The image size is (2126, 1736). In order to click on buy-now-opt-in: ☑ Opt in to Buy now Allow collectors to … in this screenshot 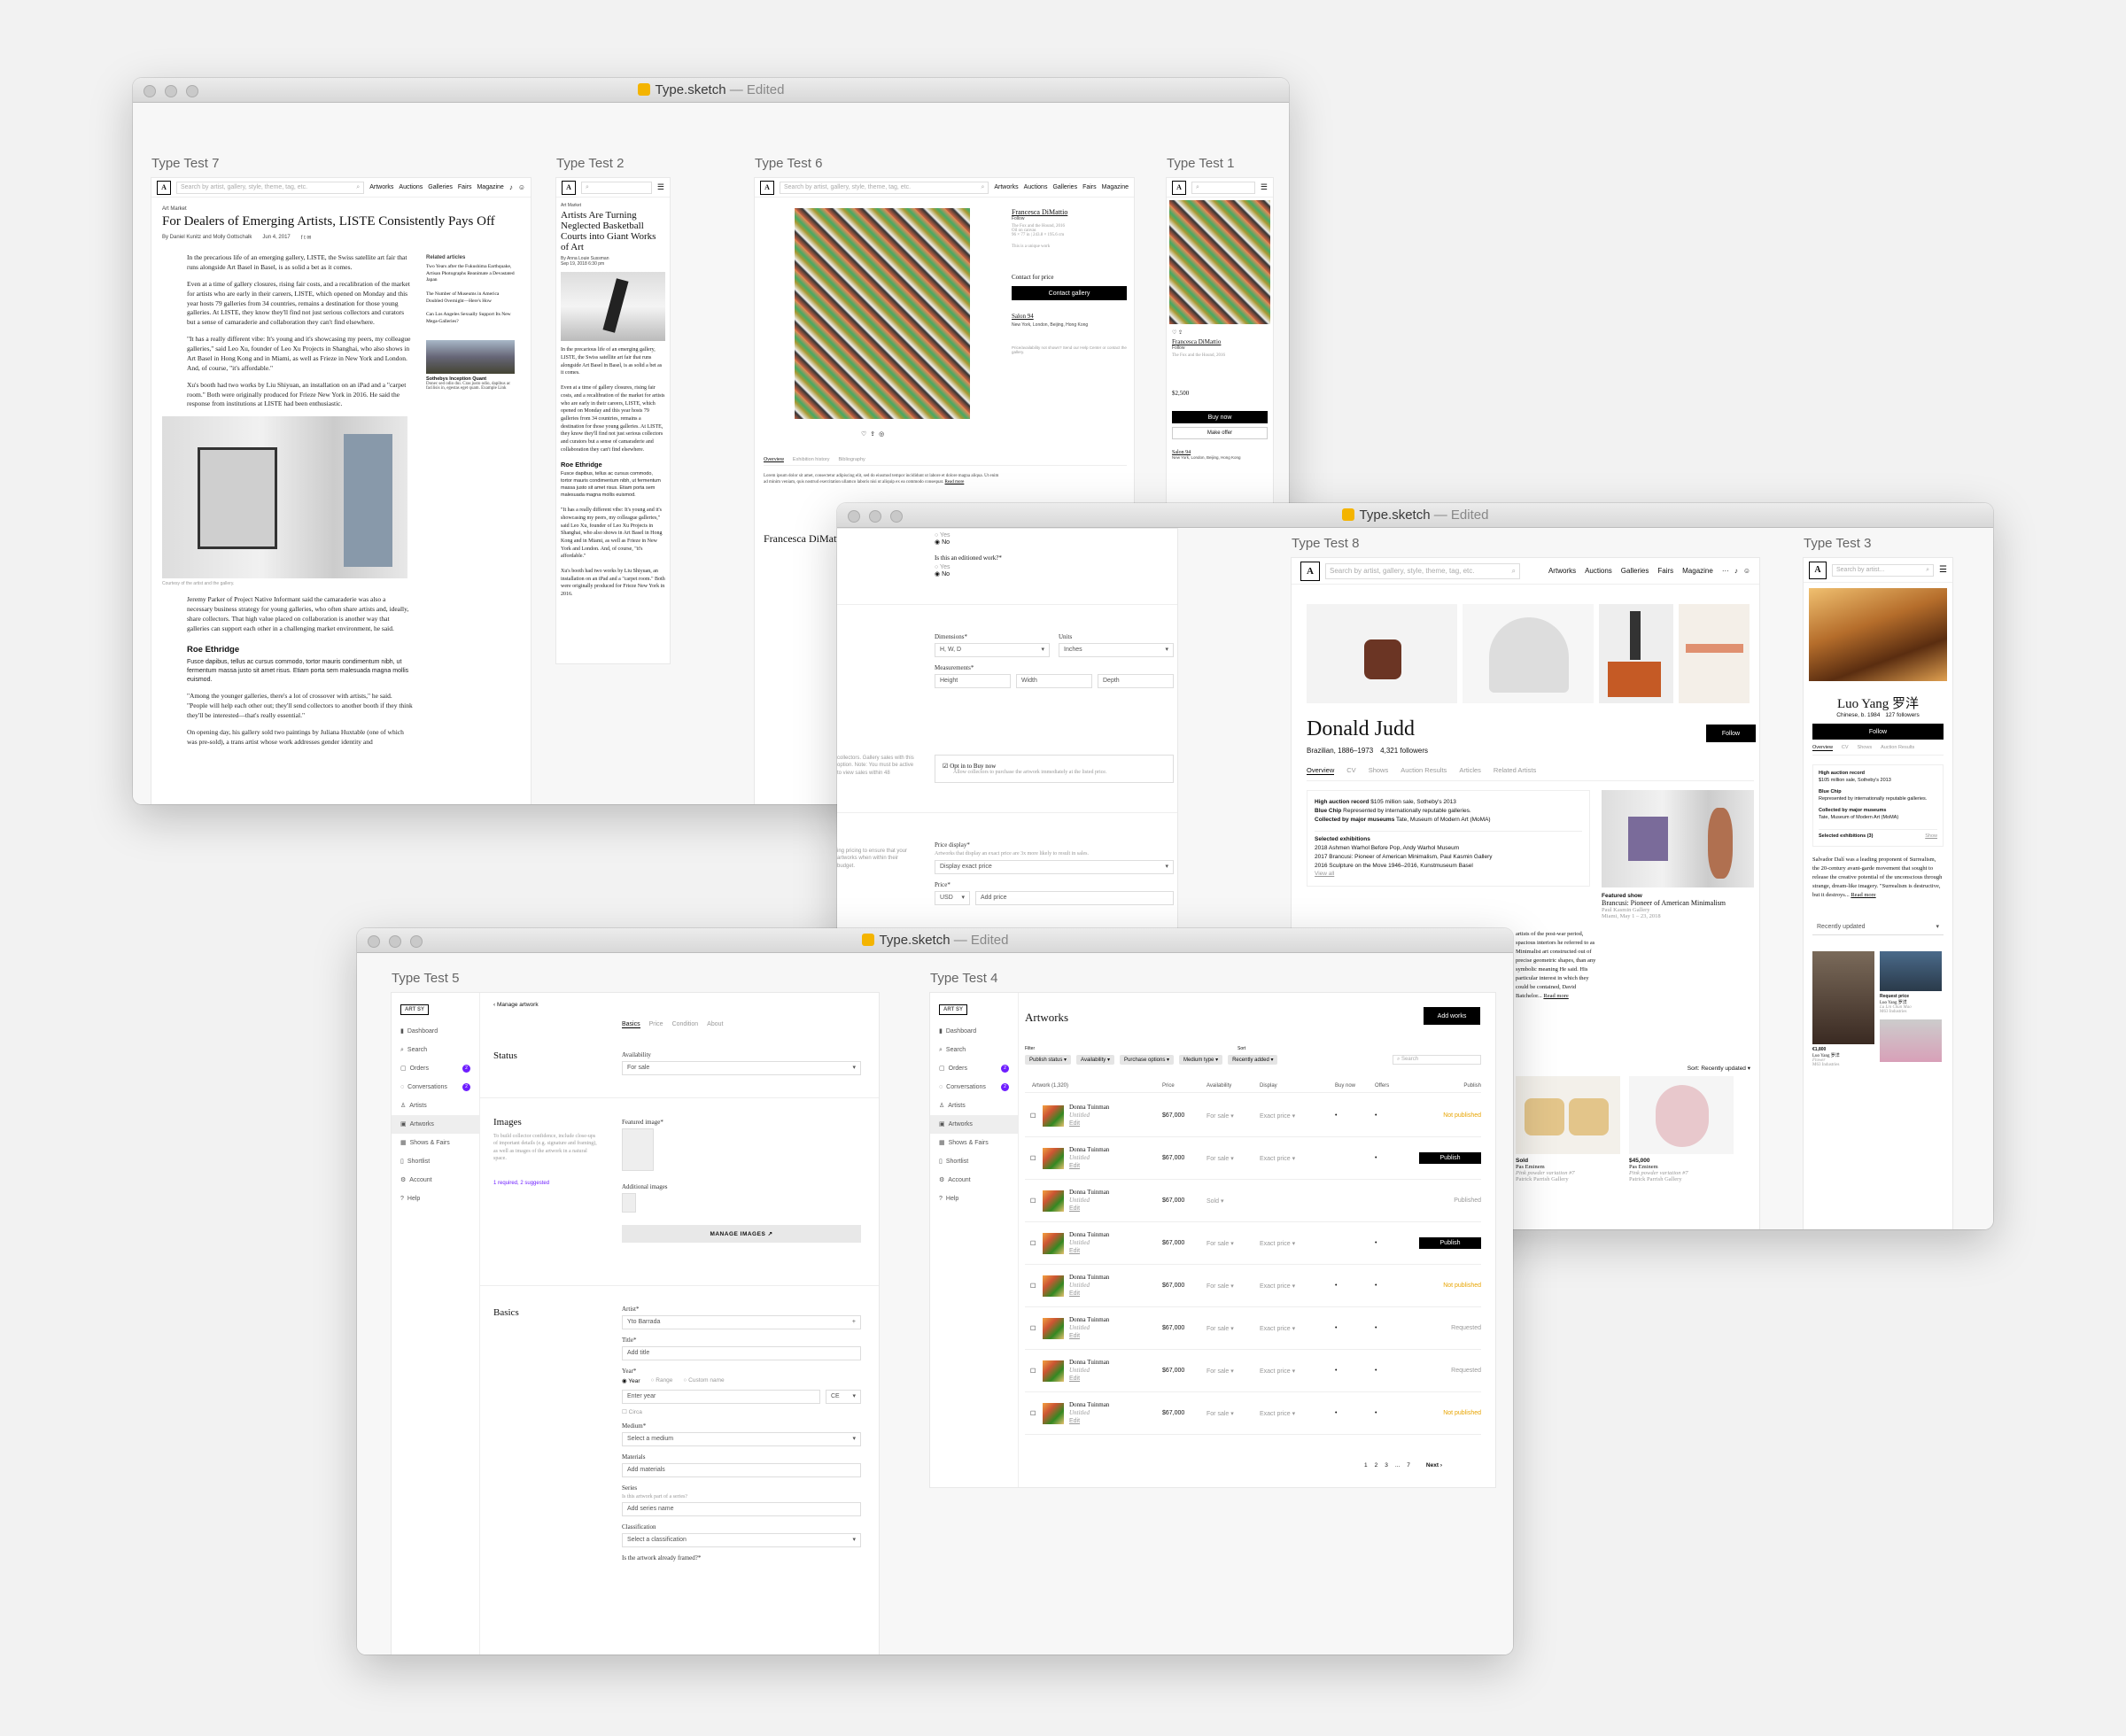, I will do `click(1054, 769)`.